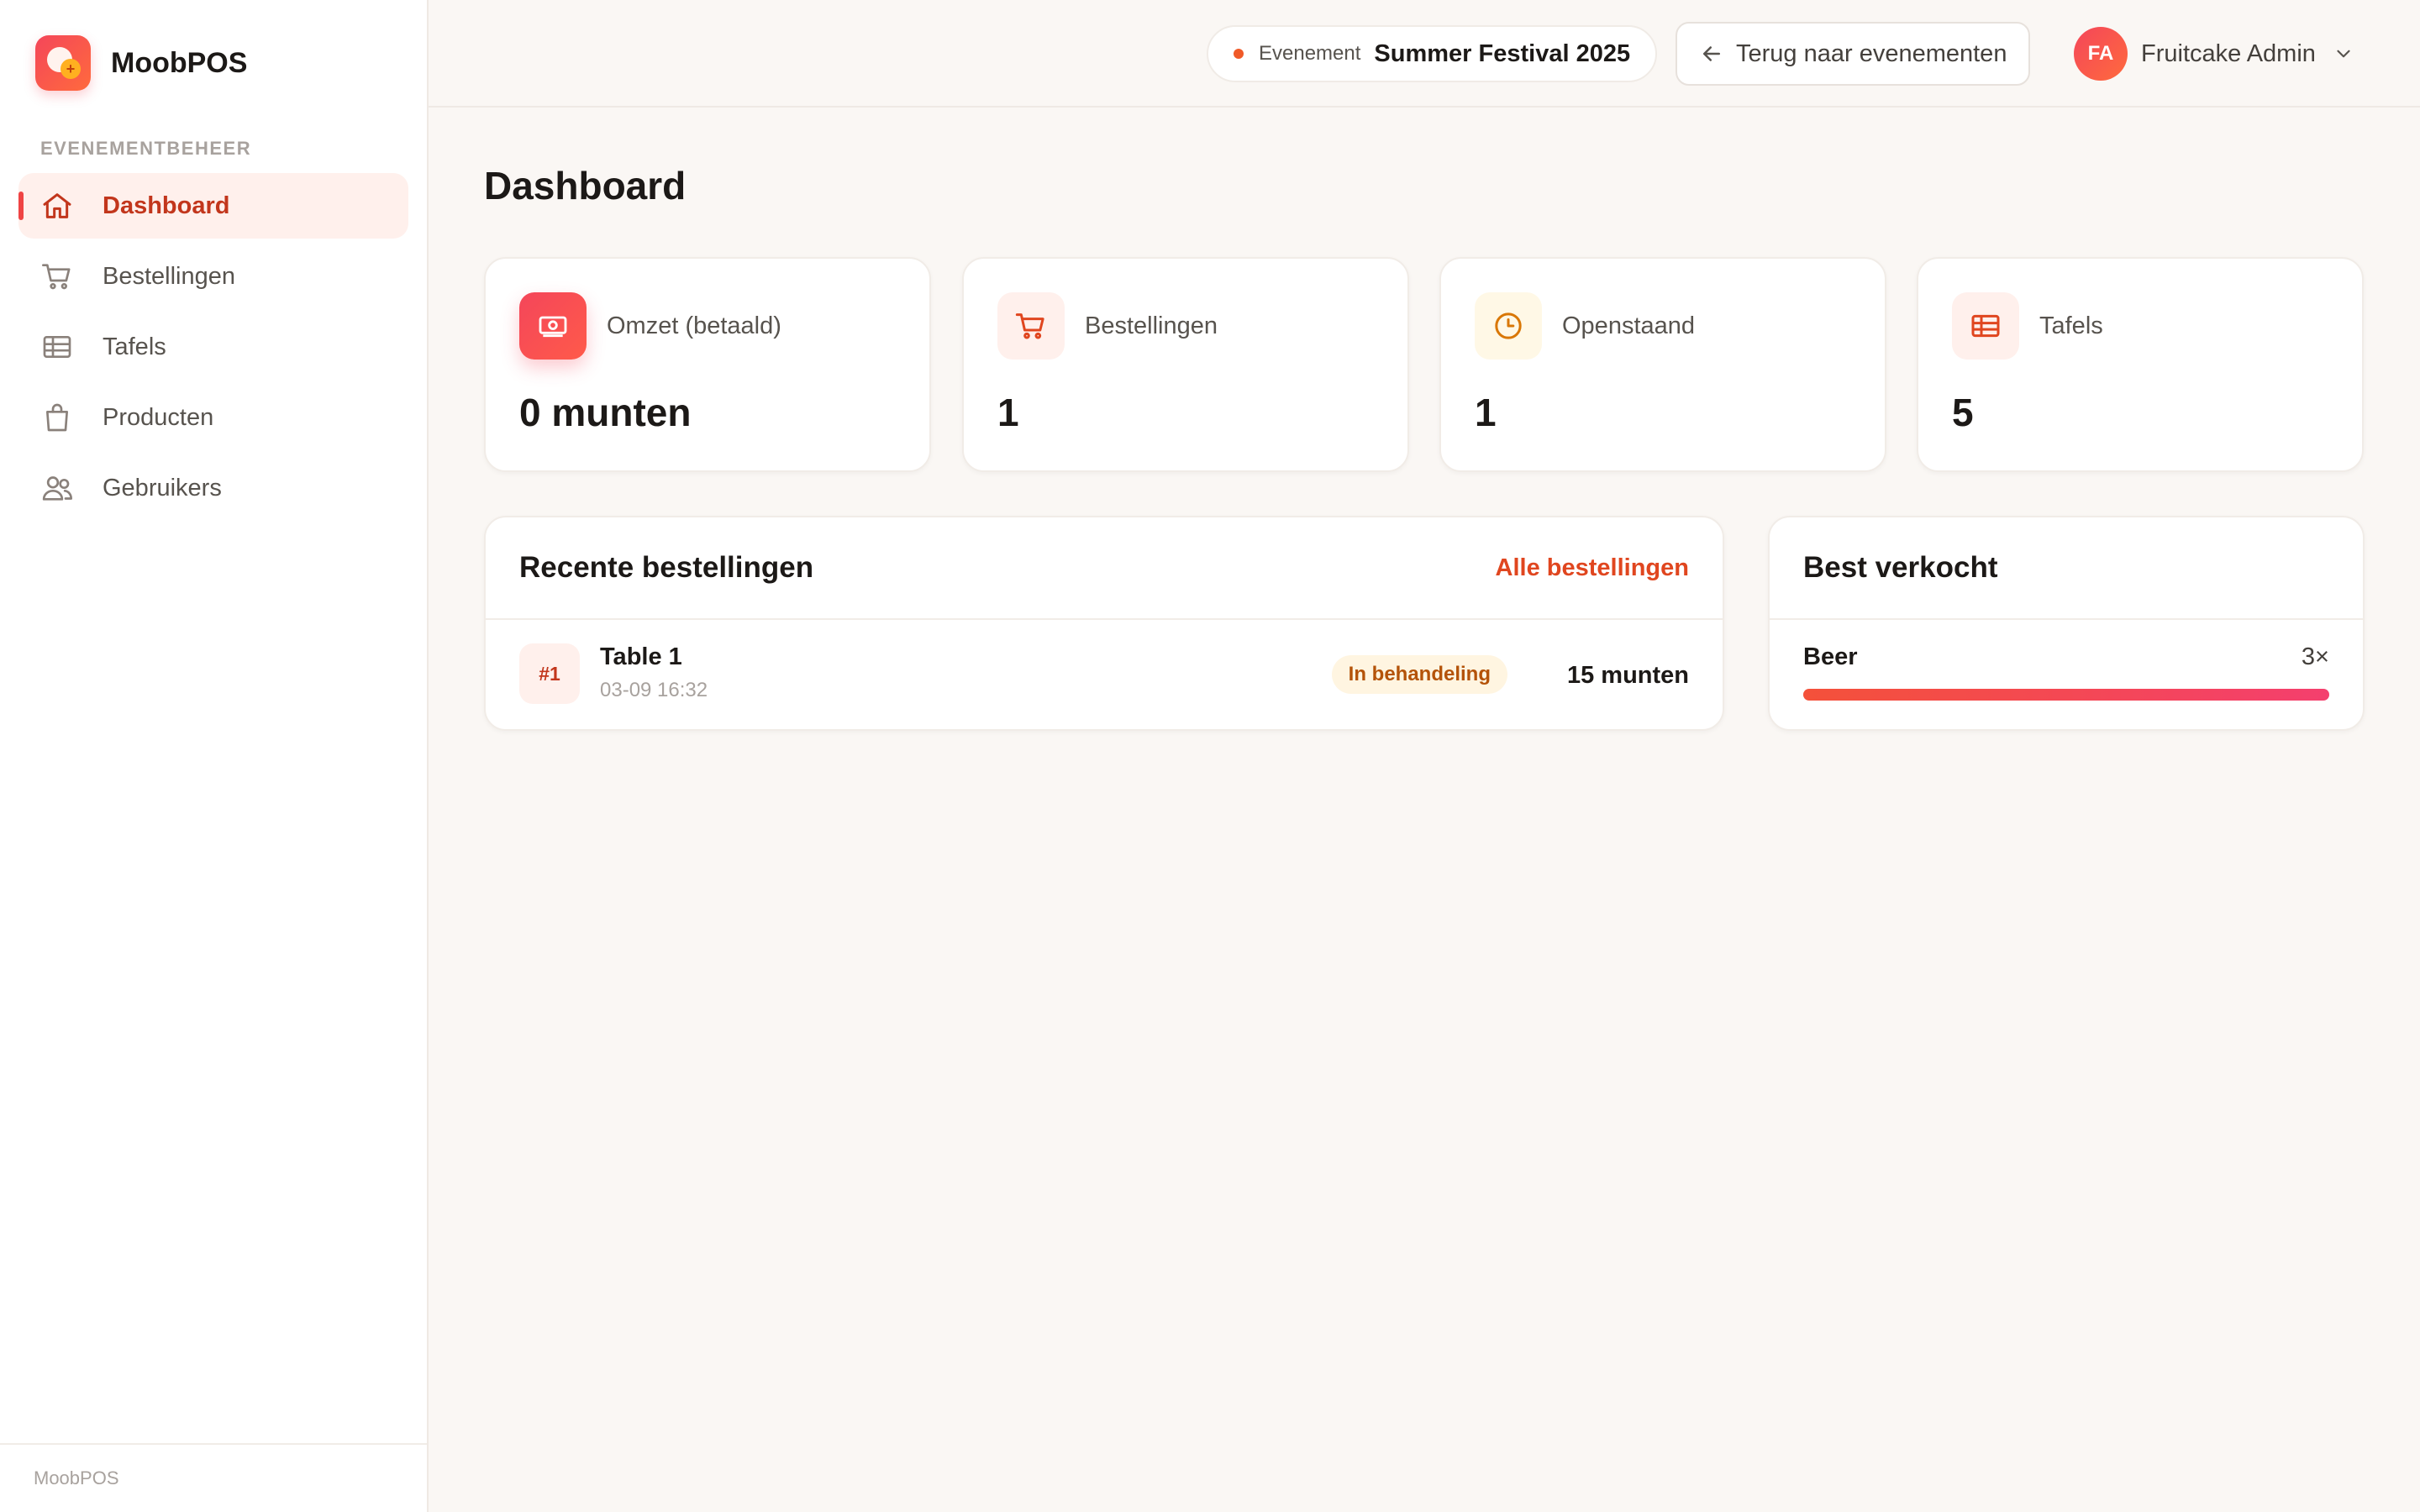 The width and height of the screenshot is (2420, 1512). I want to click on panel-title: Recente bestellingen, so click(666, 567).